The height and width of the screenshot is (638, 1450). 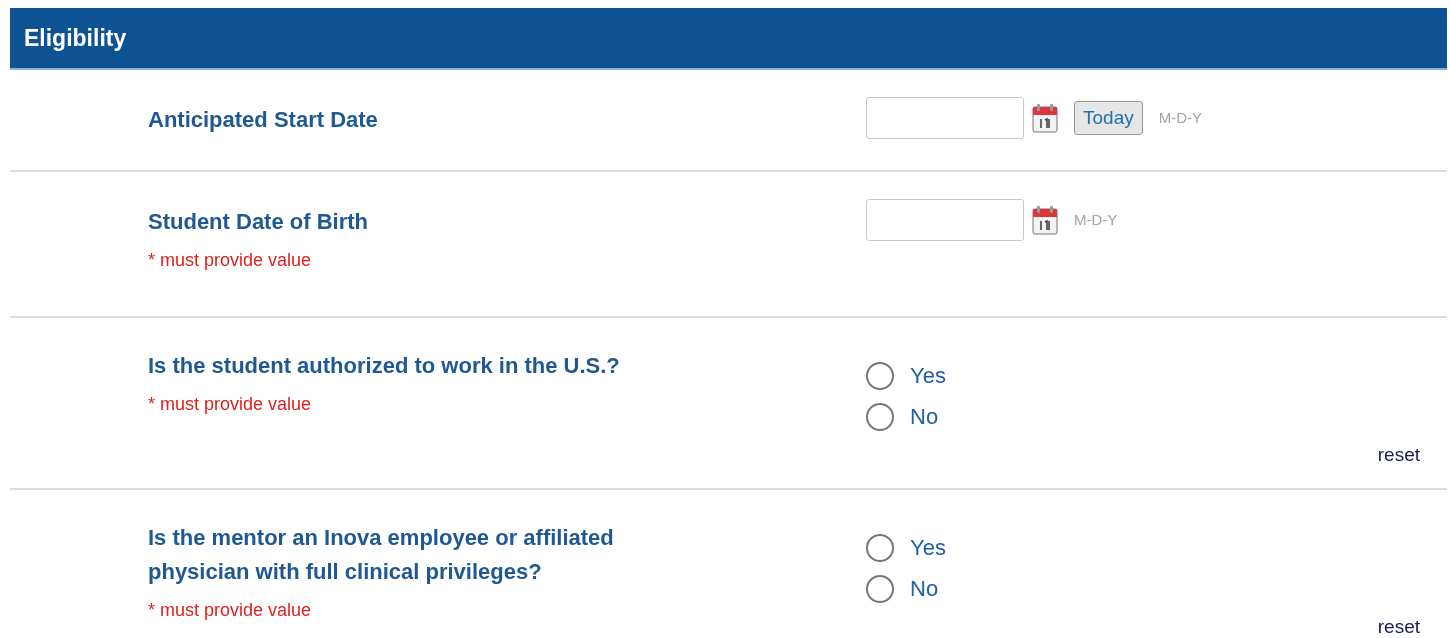 What do you see at coordinates (263, 120) in the screenshot?
I see `question-label: Anticipated Start Date` at bounding box center [263, 120].